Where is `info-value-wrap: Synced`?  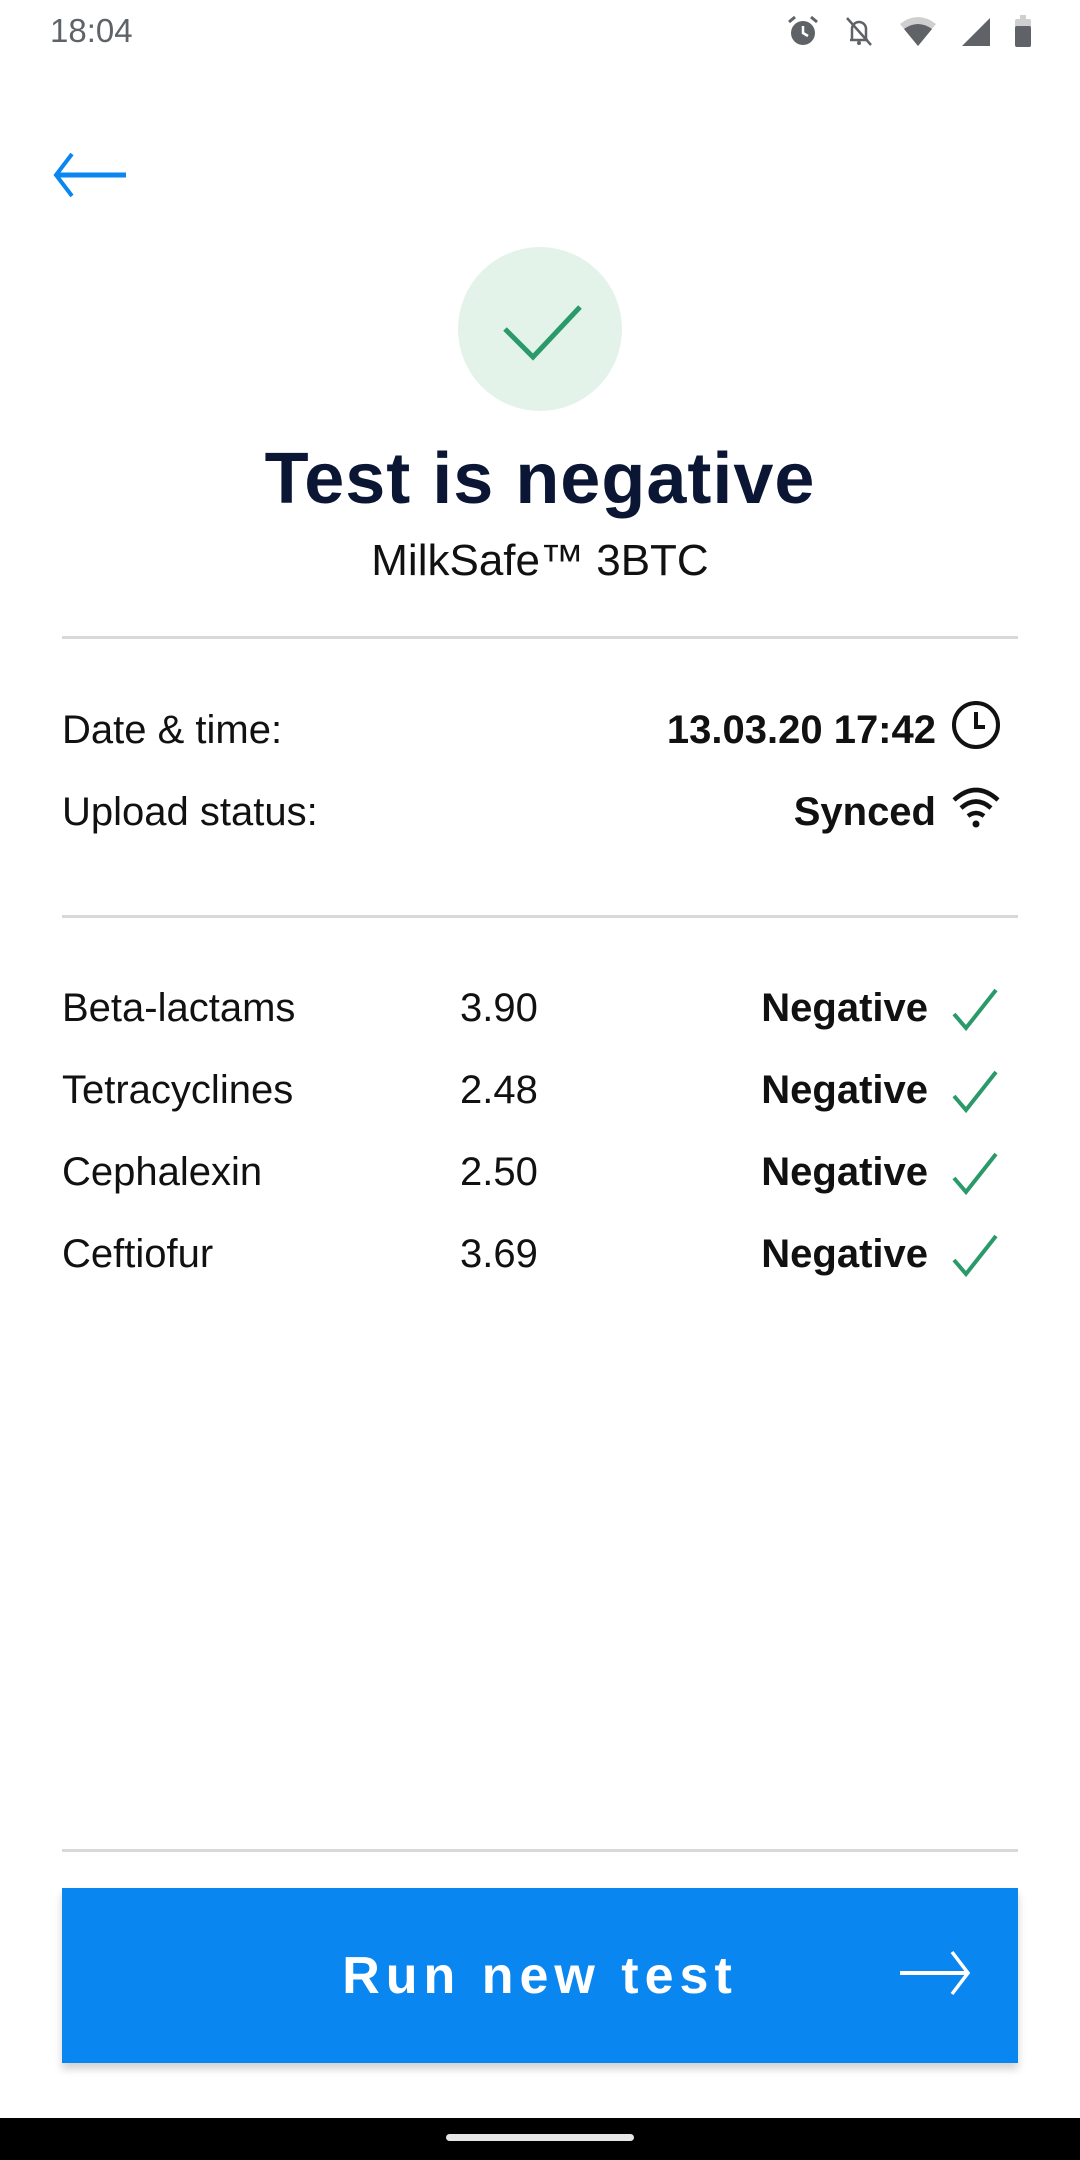 info-value-wrap: Synced is located at coordinates (898, 812).